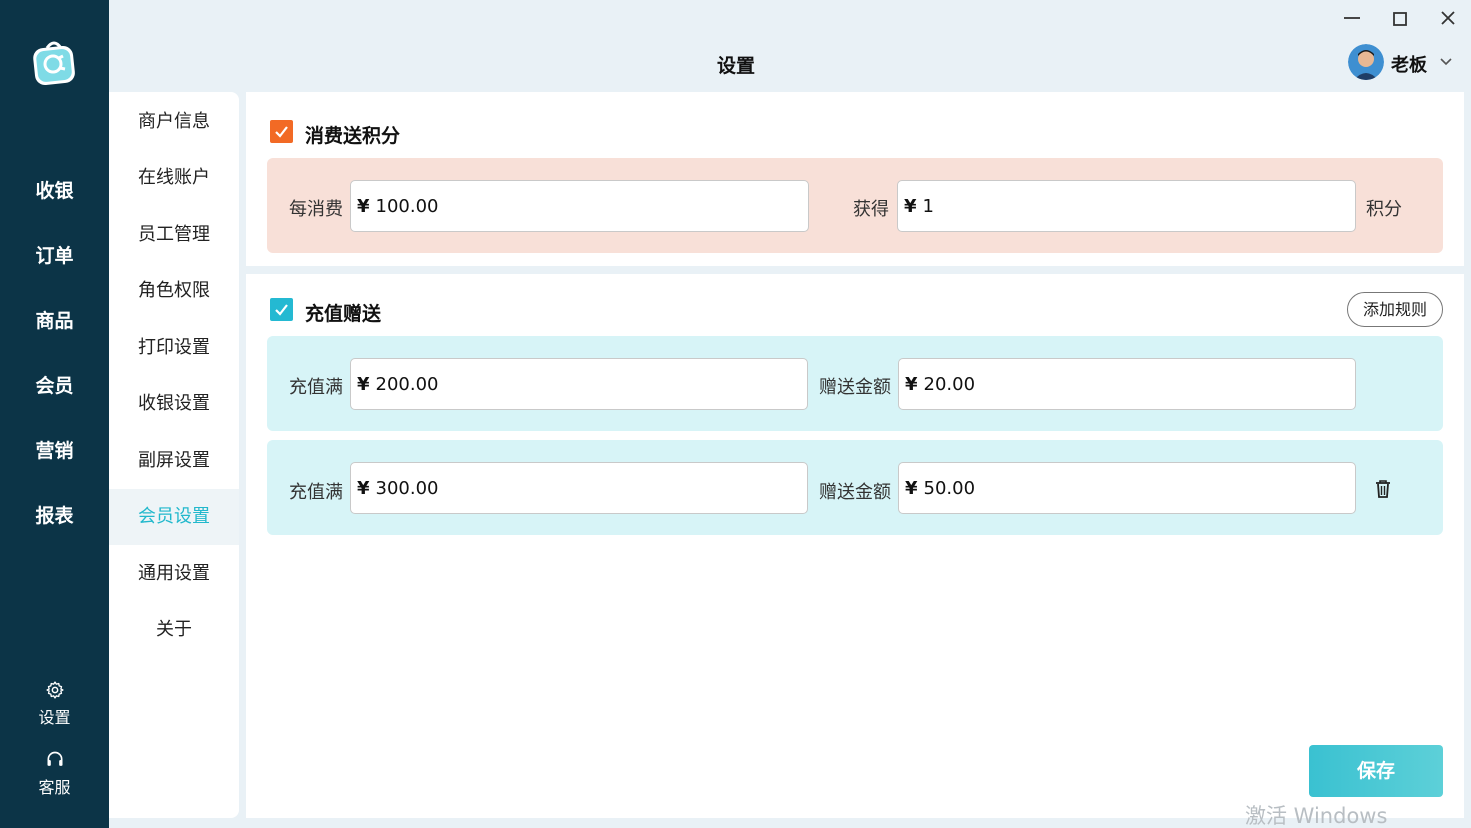  Describe the element at coordinates (174, 517) in the screenshot. I see `submenu-member-settings: 会员设置` at that location.